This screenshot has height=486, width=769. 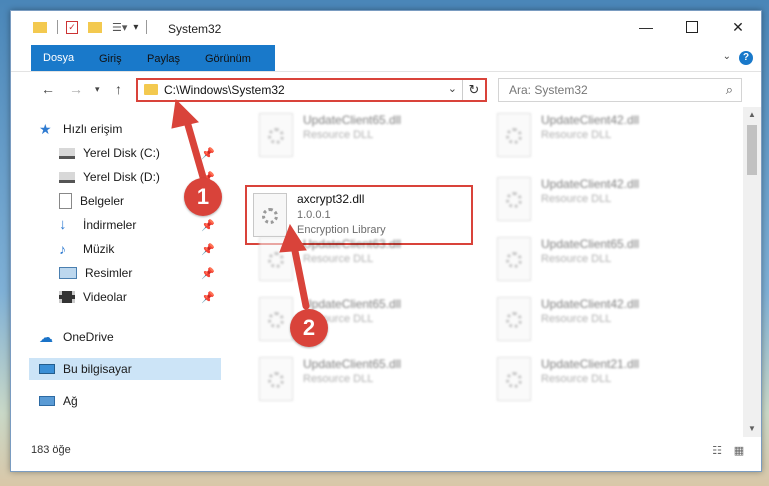 I want to click on file-item: UpdateClient21.dll Resource DLL, so click(x=601, y=380).